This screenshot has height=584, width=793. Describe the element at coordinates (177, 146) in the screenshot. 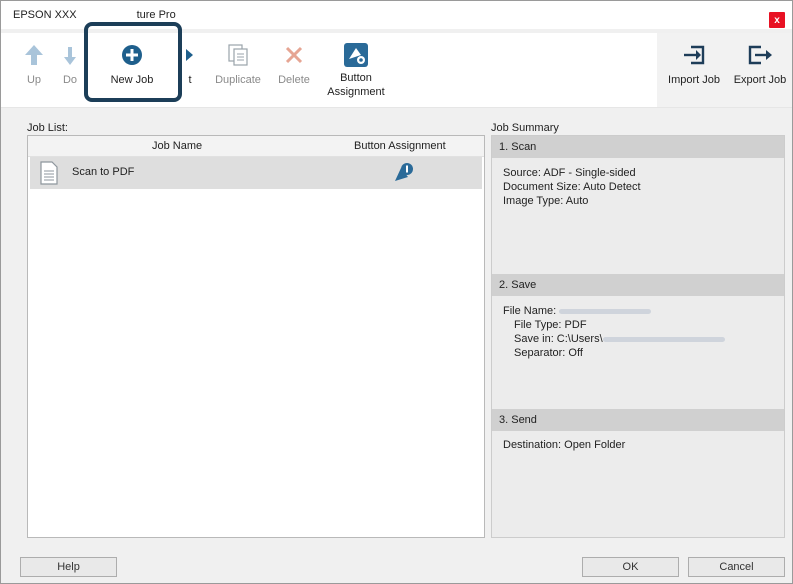

I see `column-header-job-name: Job Name` at that location.